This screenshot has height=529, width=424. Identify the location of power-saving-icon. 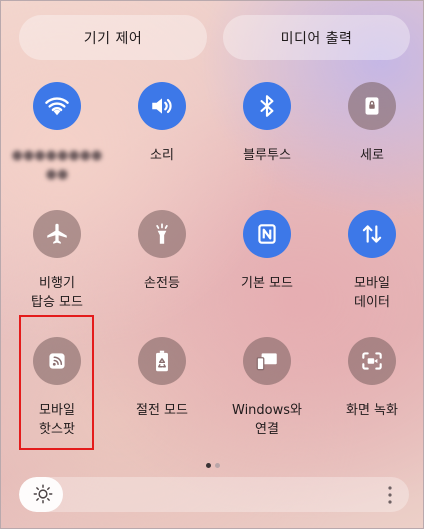
(162, 361).